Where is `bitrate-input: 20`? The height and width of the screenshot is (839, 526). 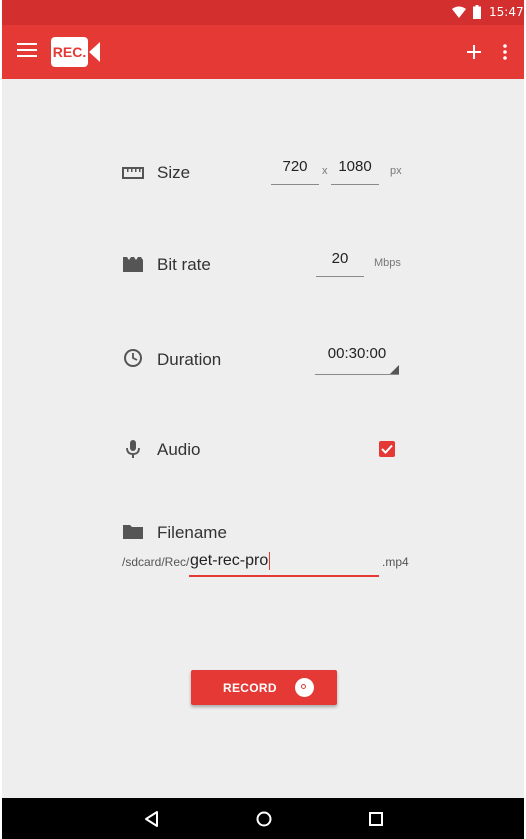 bitrate-input: 20 is located at coordinates (340, 263).